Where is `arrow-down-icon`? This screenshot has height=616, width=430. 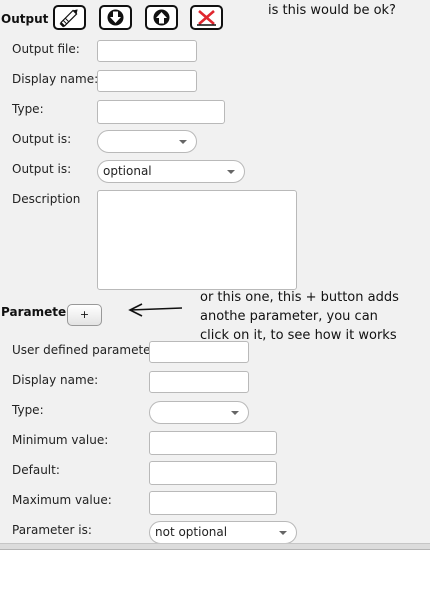
arrow-down-icon is located at coordinates (115, 17).